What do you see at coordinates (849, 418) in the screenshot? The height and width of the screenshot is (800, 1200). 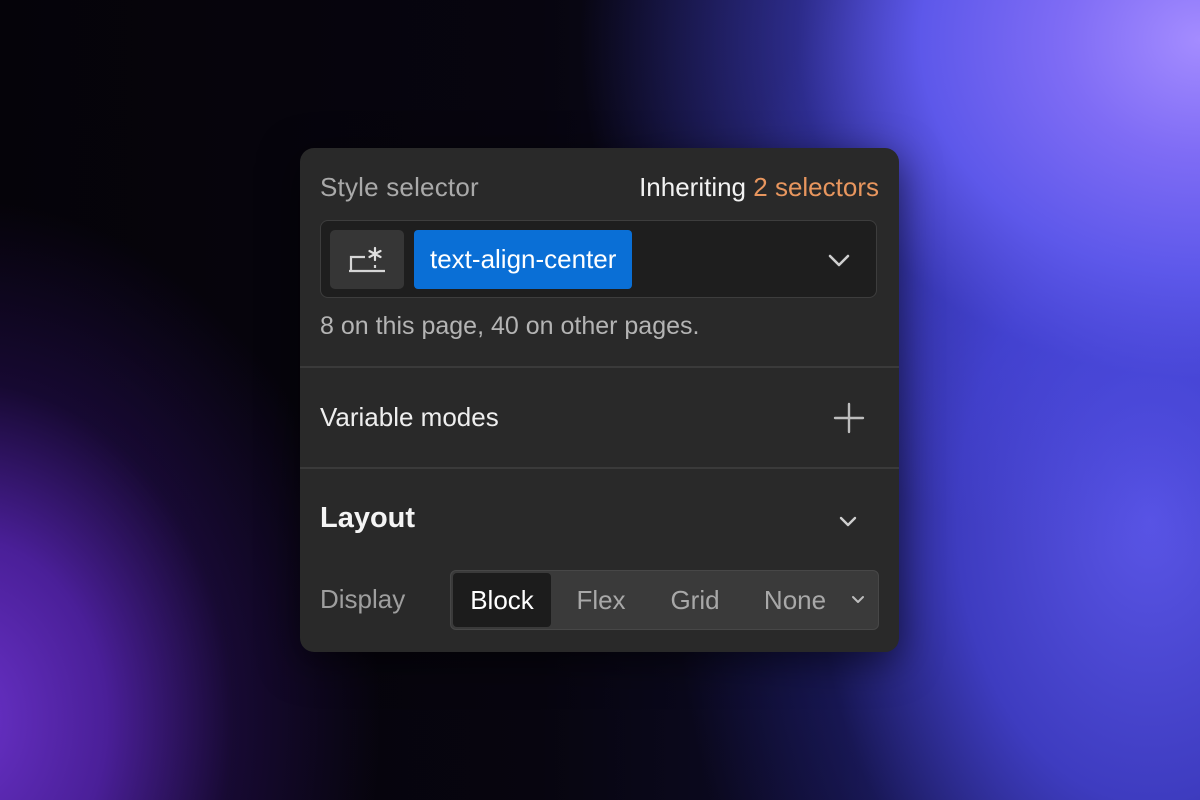 I see `plus-icon` at bounding box center [849, 418].